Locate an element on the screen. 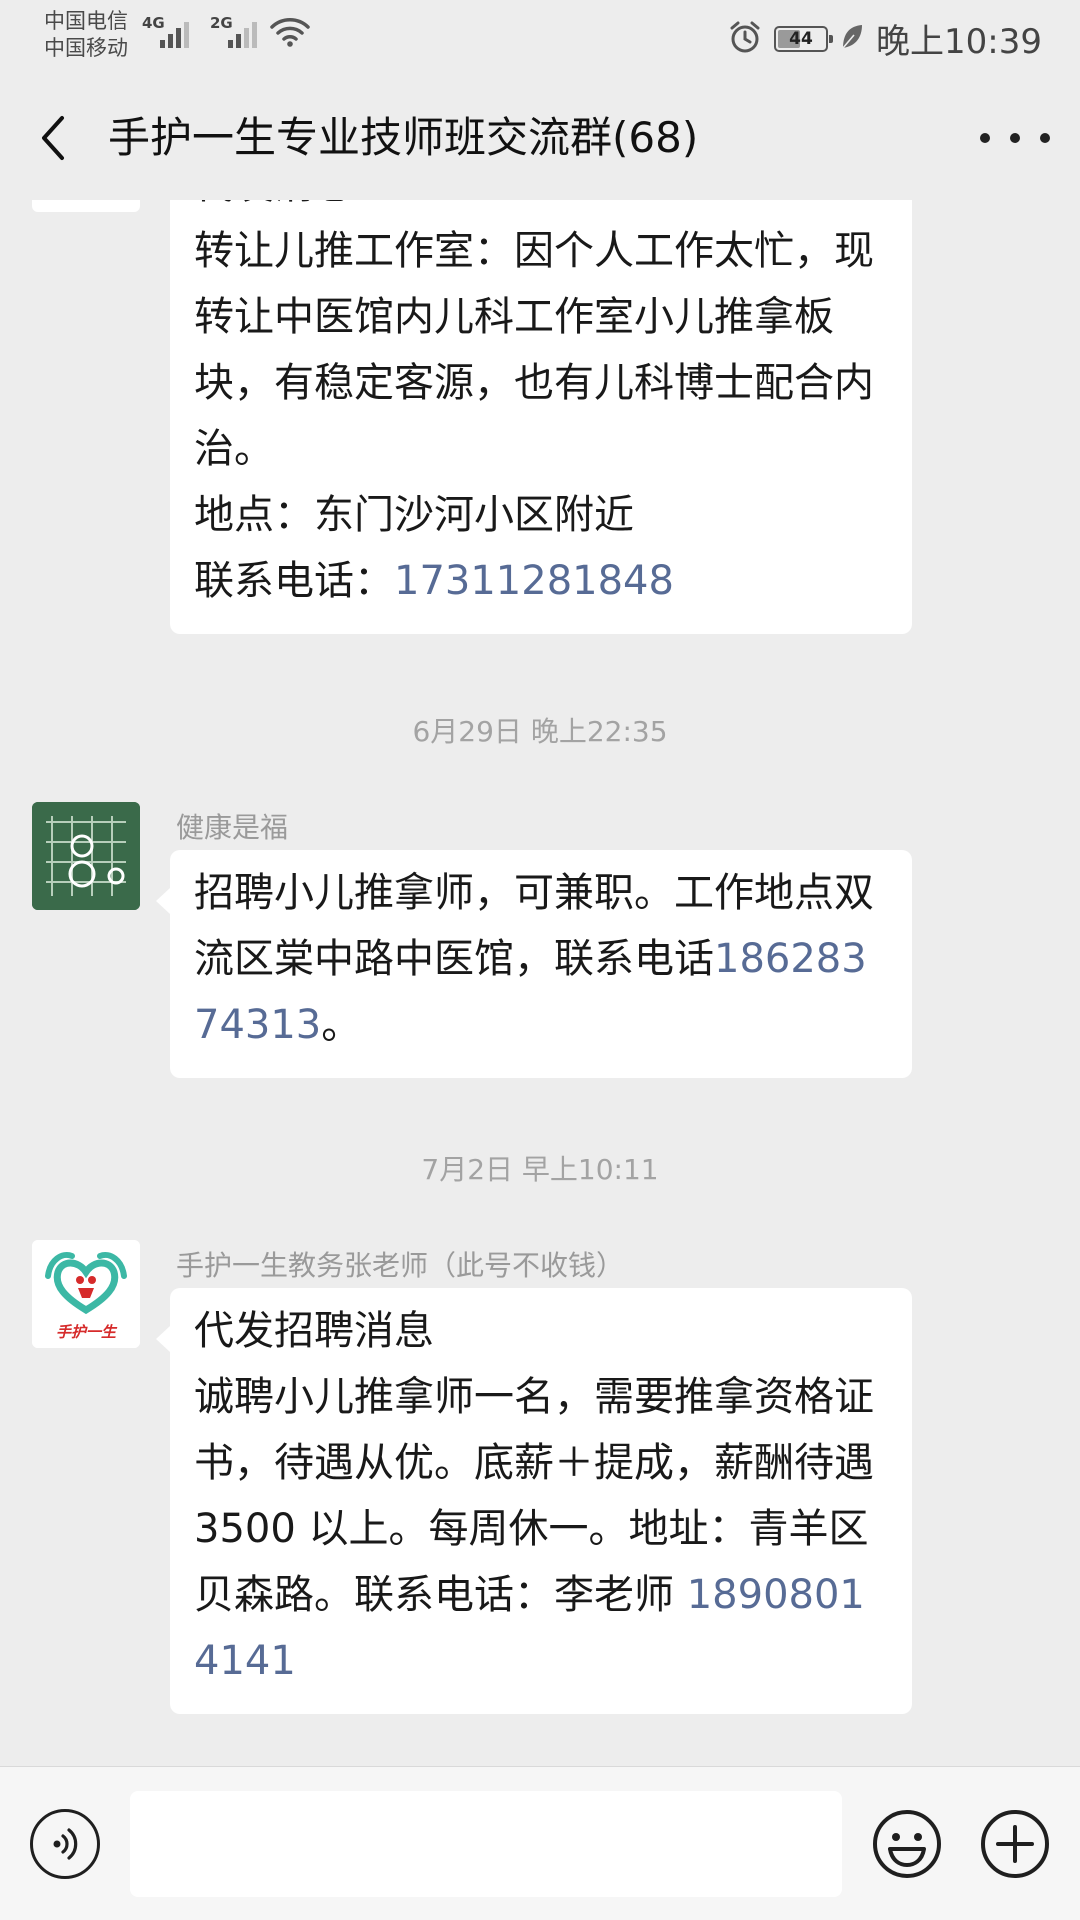  more-icon is located at coordinates (1015, 138).